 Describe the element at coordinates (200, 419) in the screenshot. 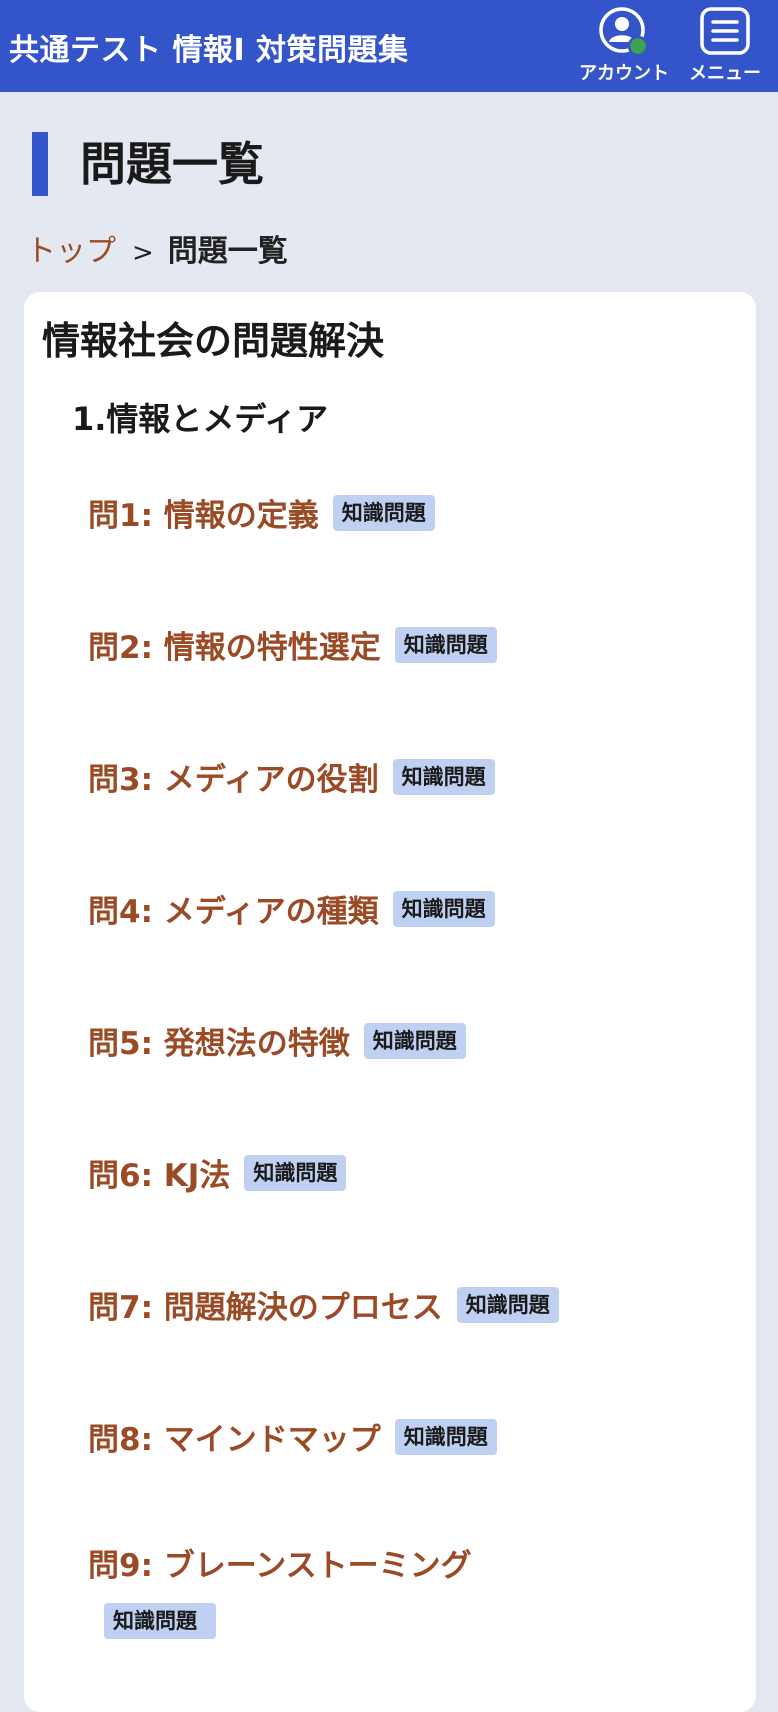

I see `subsection-title: 1.情報とメディア` at that location.